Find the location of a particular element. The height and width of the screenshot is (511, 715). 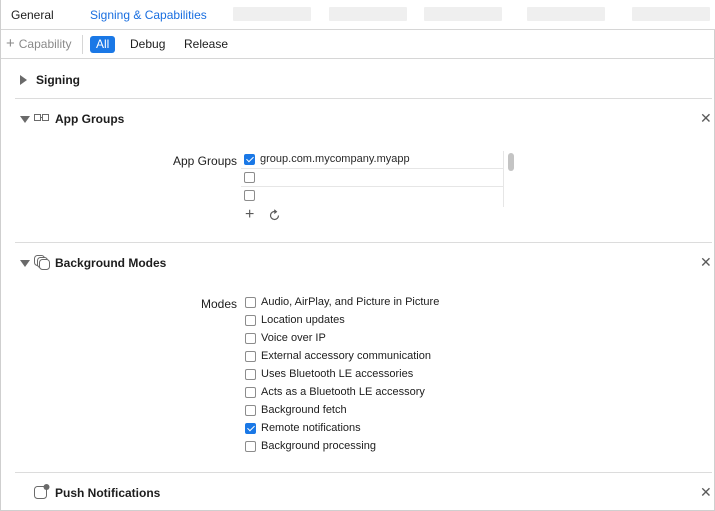

tab-signing-capabilities: Signing & Capabilities is located at coordinates (148, 15).